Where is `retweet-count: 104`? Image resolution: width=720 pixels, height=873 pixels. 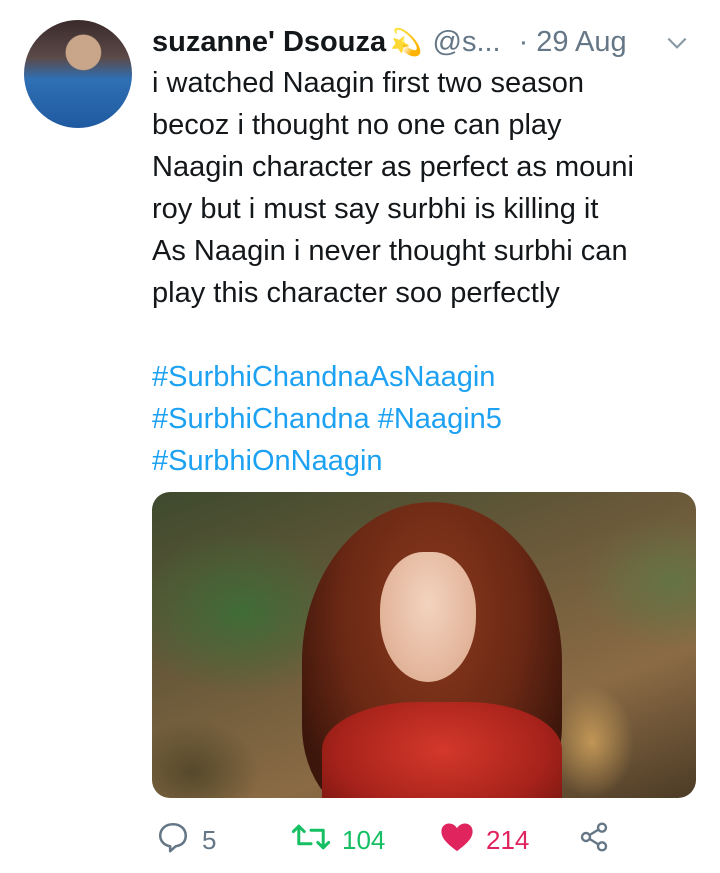 retweet-count: 104 is located at coordinates (364, 839).